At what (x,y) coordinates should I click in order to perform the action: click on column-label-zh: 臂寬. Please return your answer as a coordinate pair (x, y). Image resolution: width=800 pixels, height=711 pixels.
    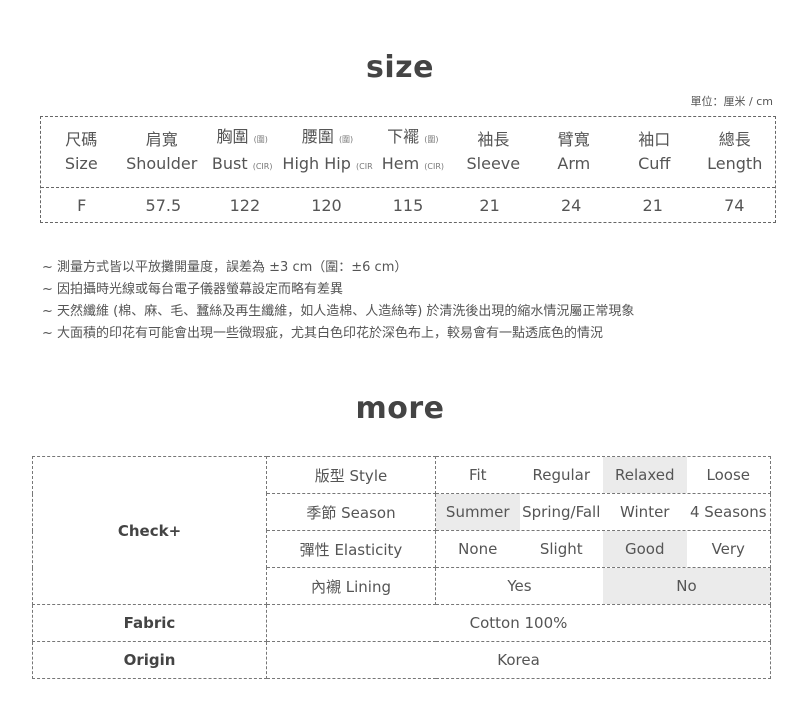
    Looking at the image, I should click on (573, 139).